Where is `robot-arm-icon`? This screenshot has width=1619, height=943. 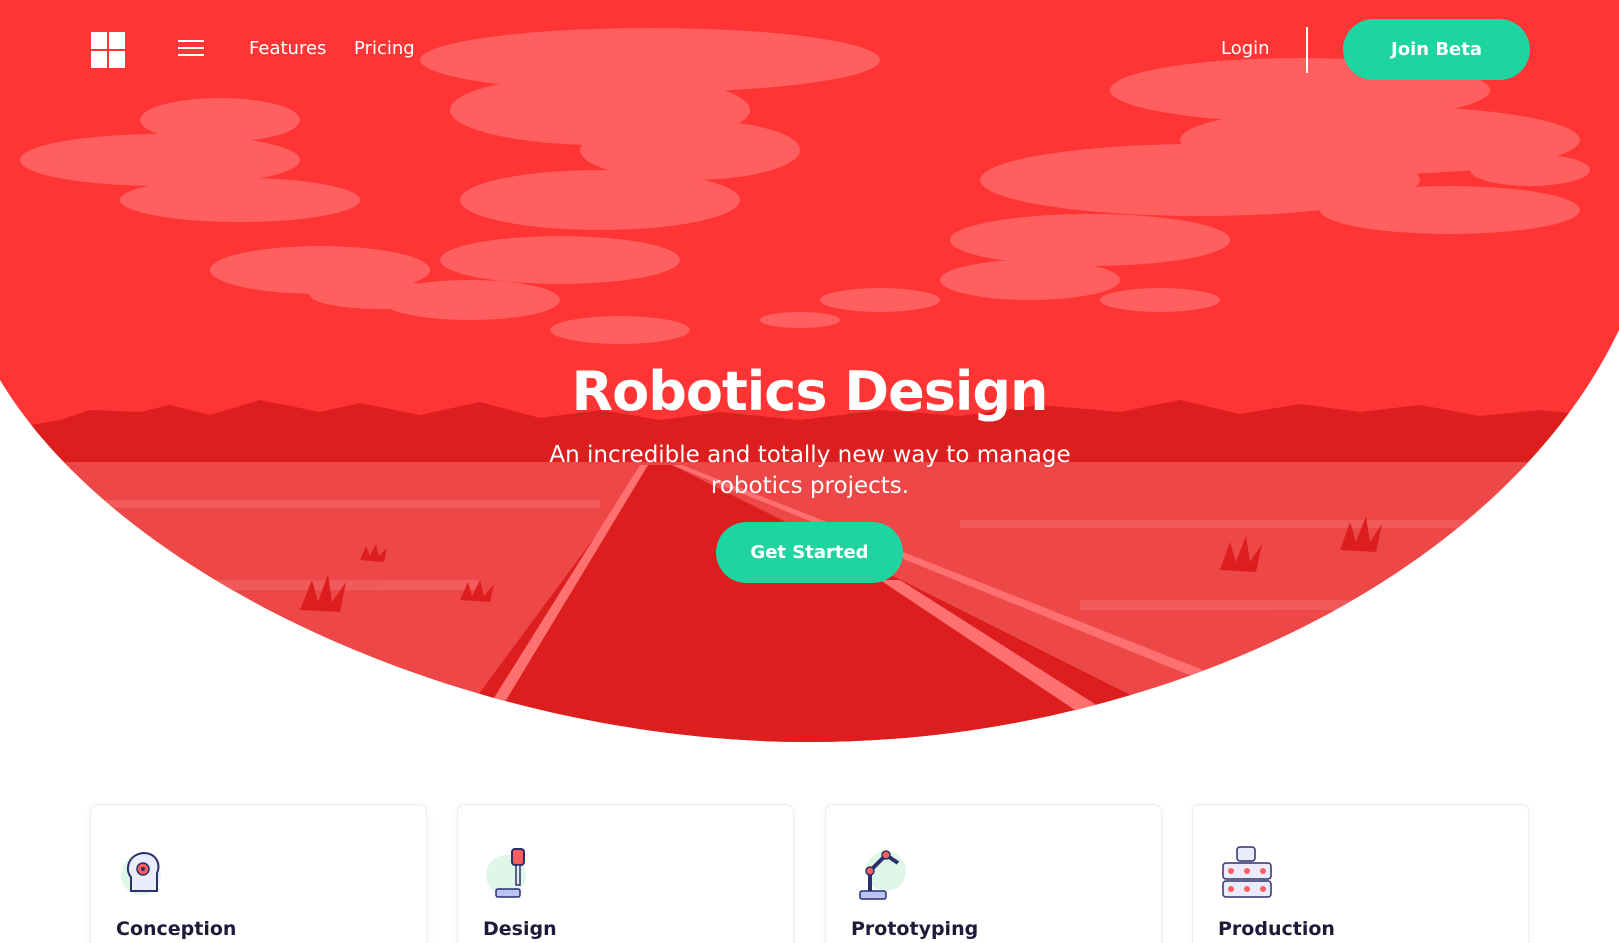 robot-arm-icon is located at coordinates (882, 875).